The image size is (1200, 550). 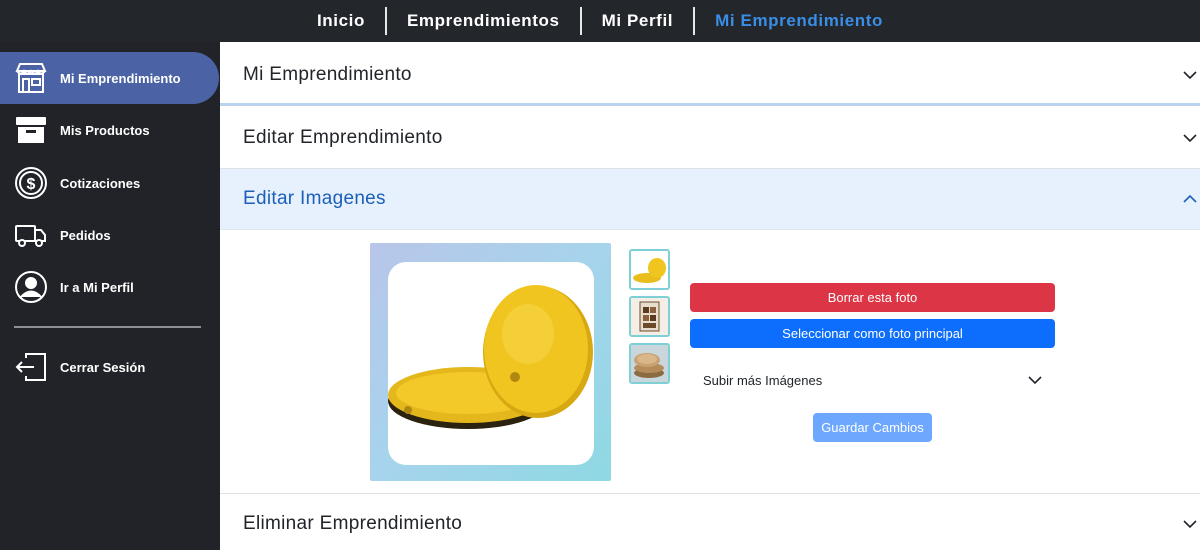 I want to click on main-photo, so click(x=490, y=362).